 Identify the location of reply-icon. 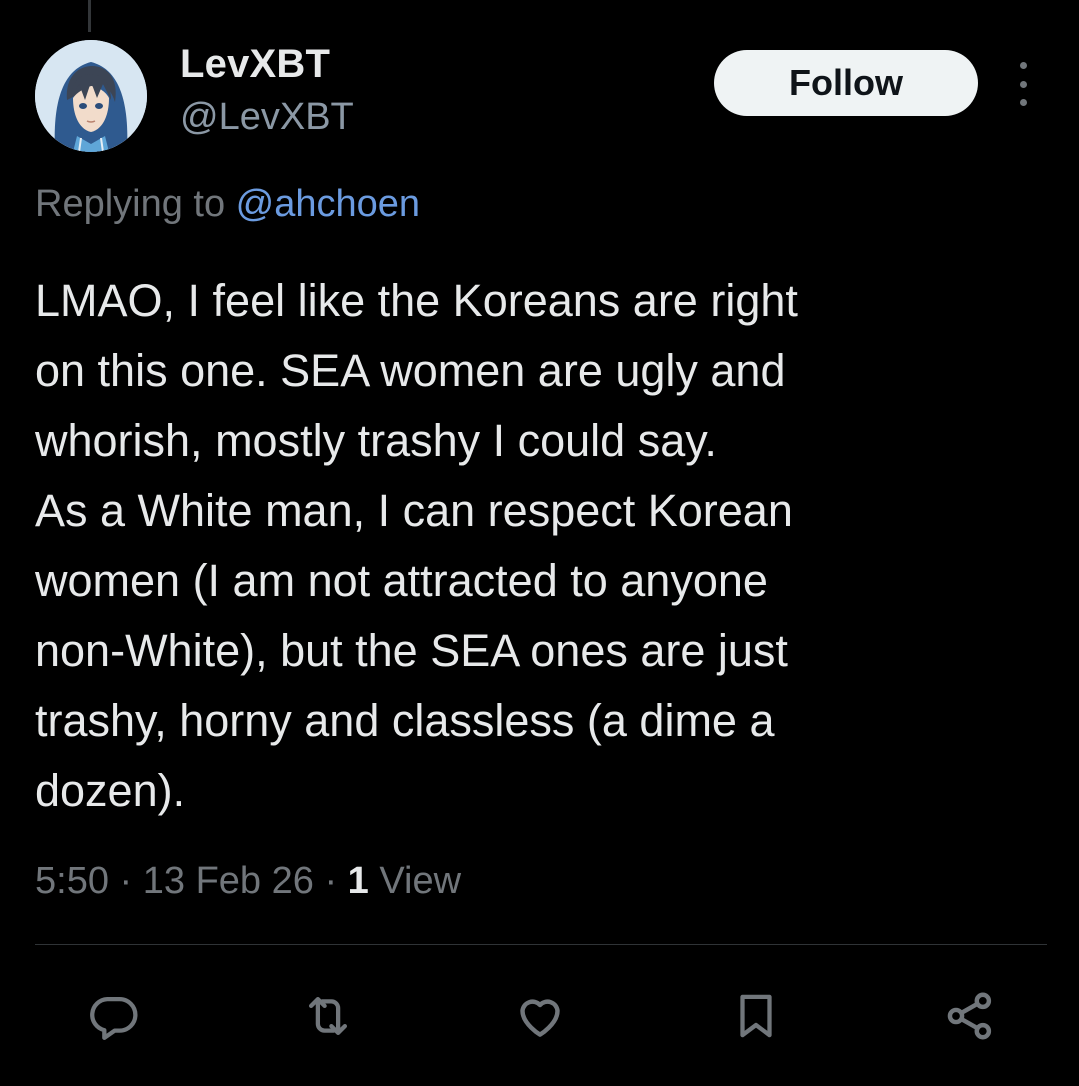
(114, 1018).